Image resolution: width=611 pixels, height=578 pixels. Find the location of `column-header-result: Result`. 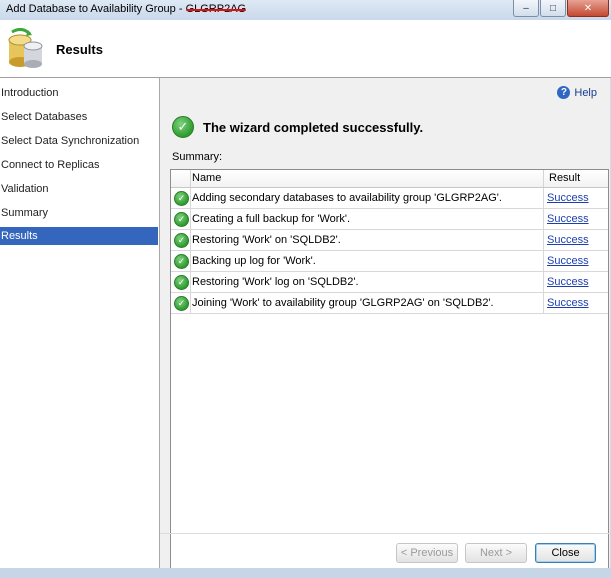

column-header-result: Result is located at coordinates (564, 178).